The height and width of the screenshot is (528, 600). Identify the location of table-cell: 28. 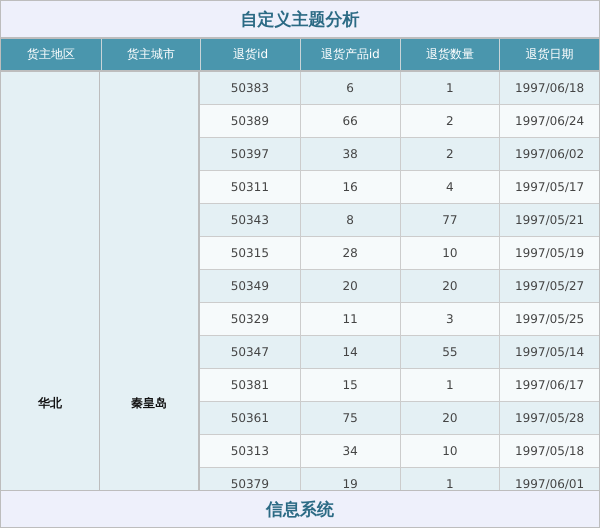
(350, 253).